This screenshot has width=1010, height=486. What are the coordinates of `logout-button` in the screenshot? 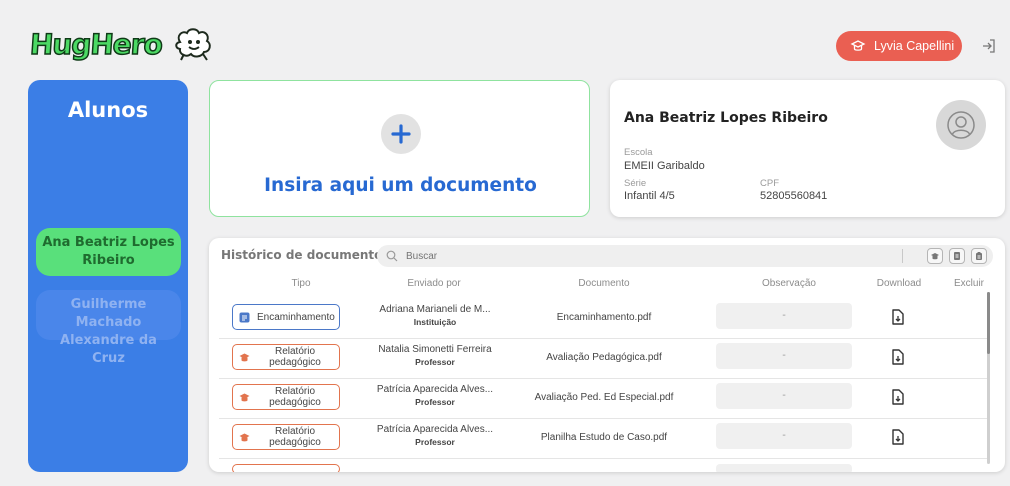 It's located at (989, 46).